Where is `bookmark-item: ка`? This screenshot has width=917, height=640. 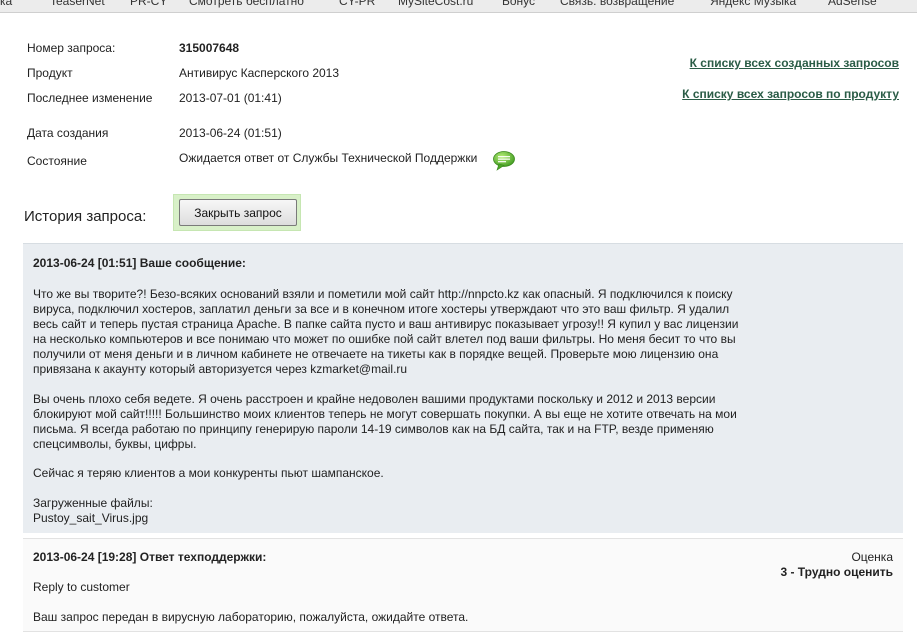
bookmark-item: ка is located at coordinates (6, 4).